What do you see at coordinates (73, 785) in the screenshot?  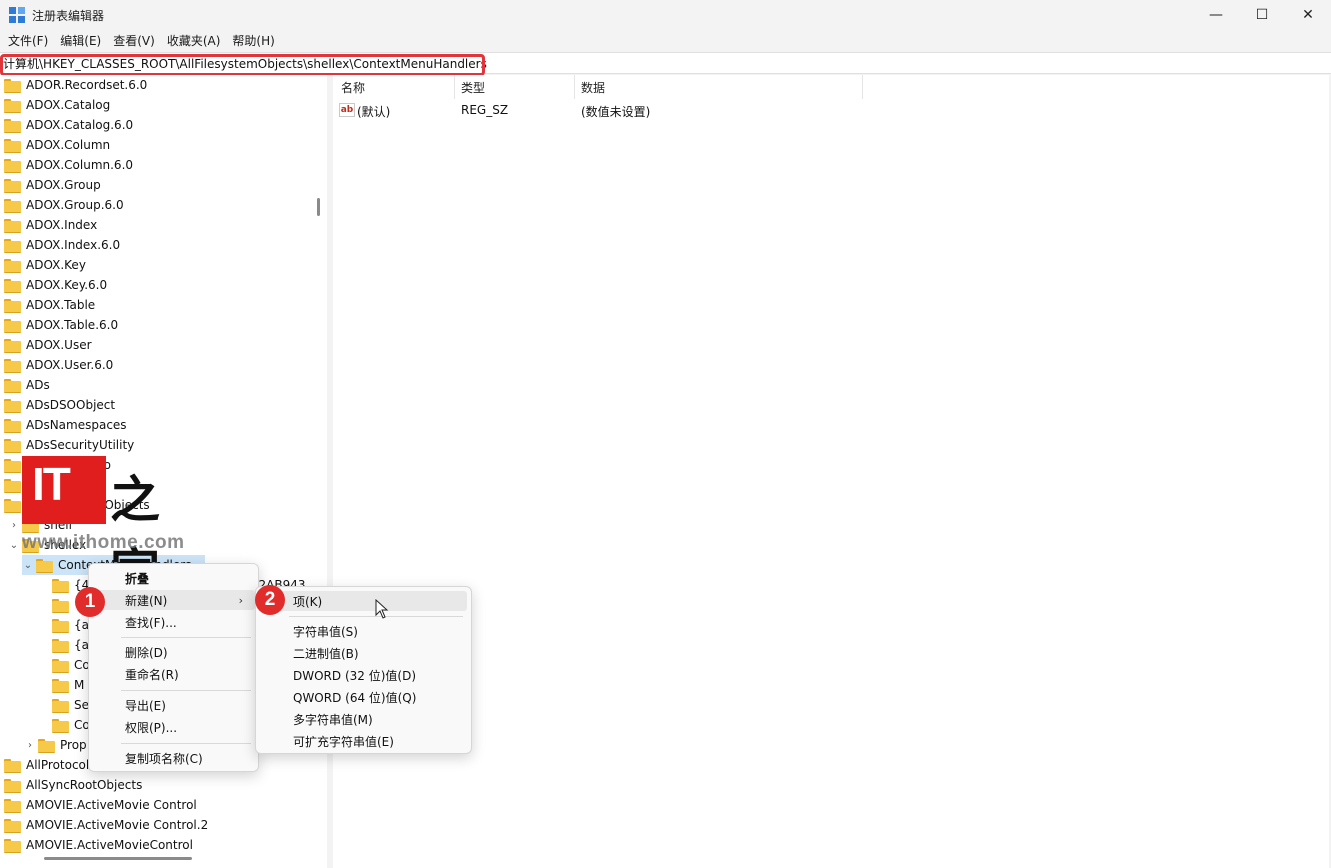 I see `tree-item: AllSyncRootObjects` at bounding box center [73, 785].